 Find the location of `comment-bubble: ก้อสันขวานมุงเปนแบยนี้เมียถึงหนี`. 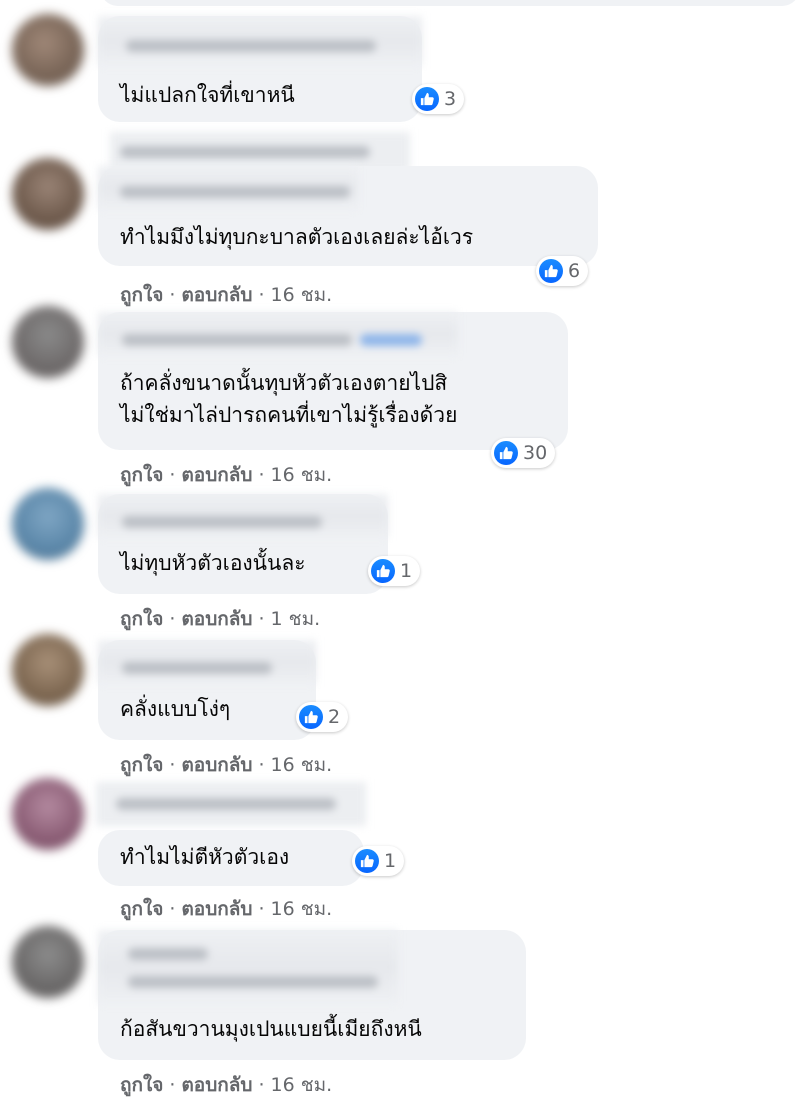

comment-bubble: ก้อสันขวานมุงเปนแบยนี้เมียถึงหนี is located at coordinates (312, 995).